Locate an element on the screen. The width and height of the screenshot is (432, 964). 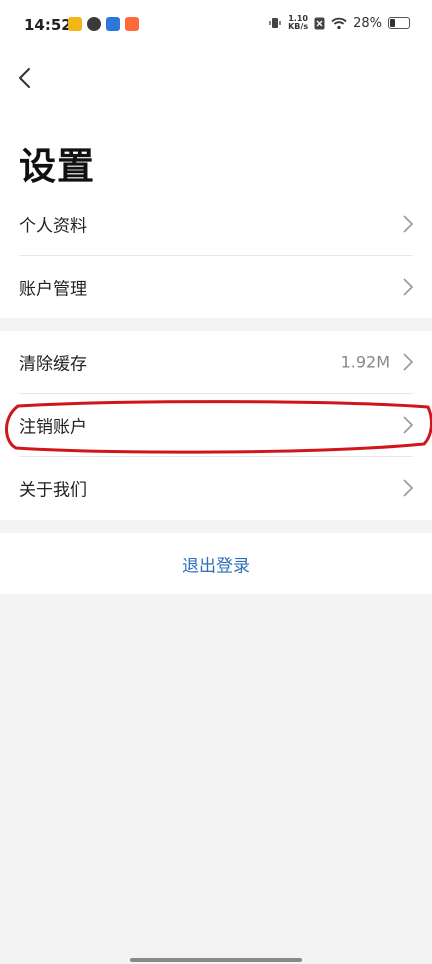
logout-button: 退出登录 is located at coordinates (216, 563).